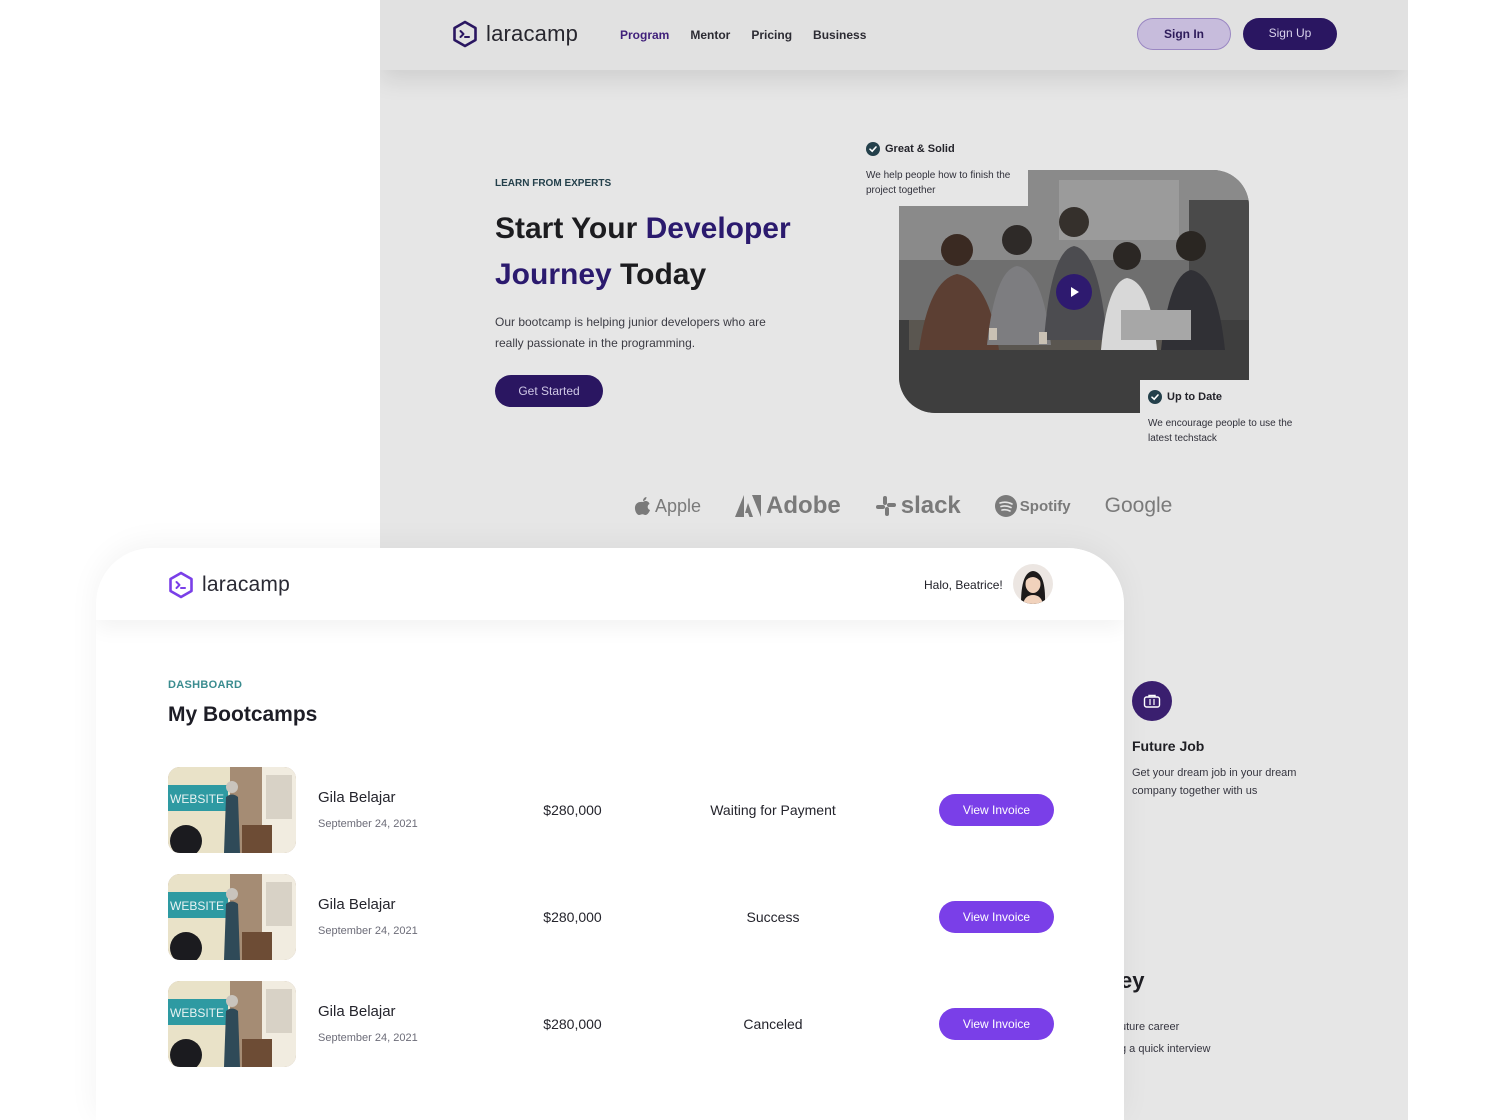 The width and height of the screenshot is (1504, 1120). What do you see at coordinates (1033, 584) in the screenshot?
I see `user-avatar` at bounding box center [1033, 584].